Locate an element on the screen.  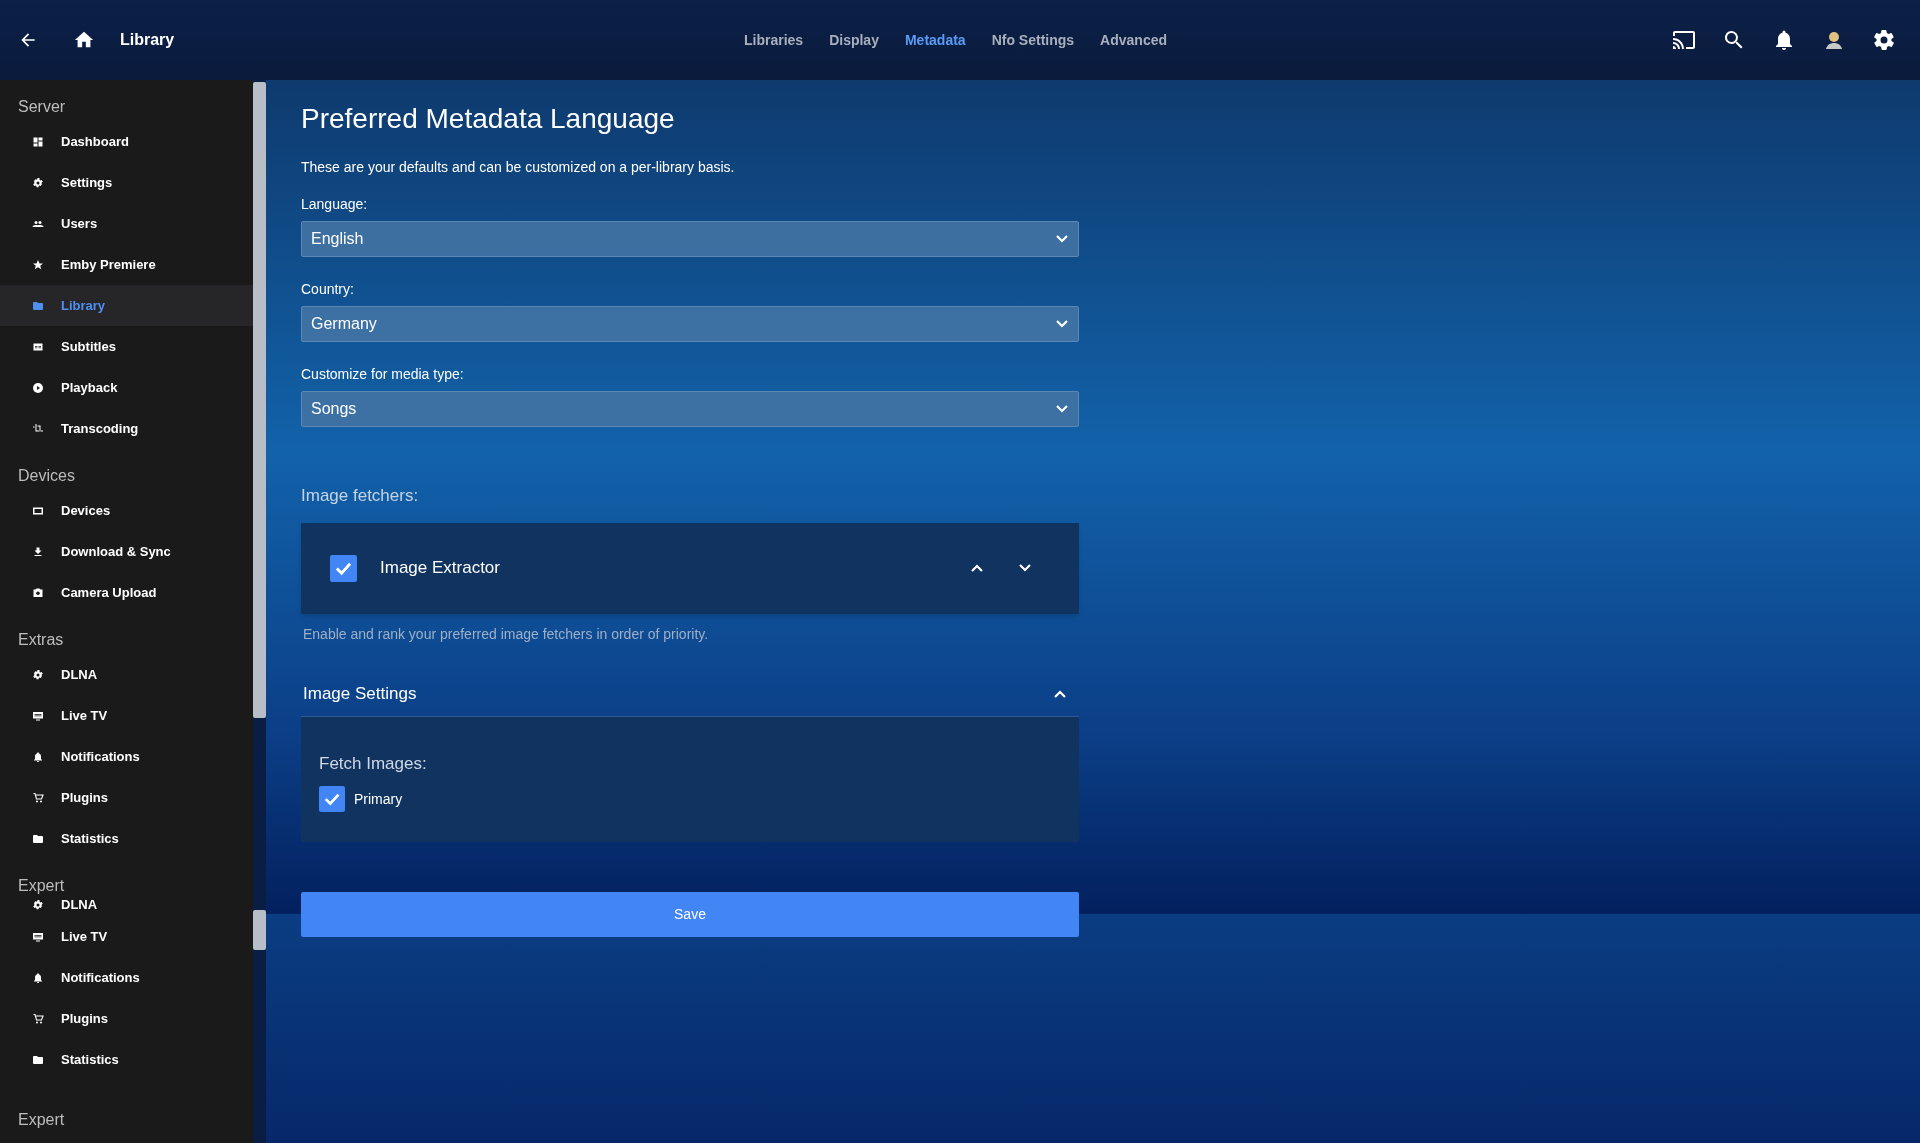
sidebar-item: Subtitles is located at coordinates (126, 346).